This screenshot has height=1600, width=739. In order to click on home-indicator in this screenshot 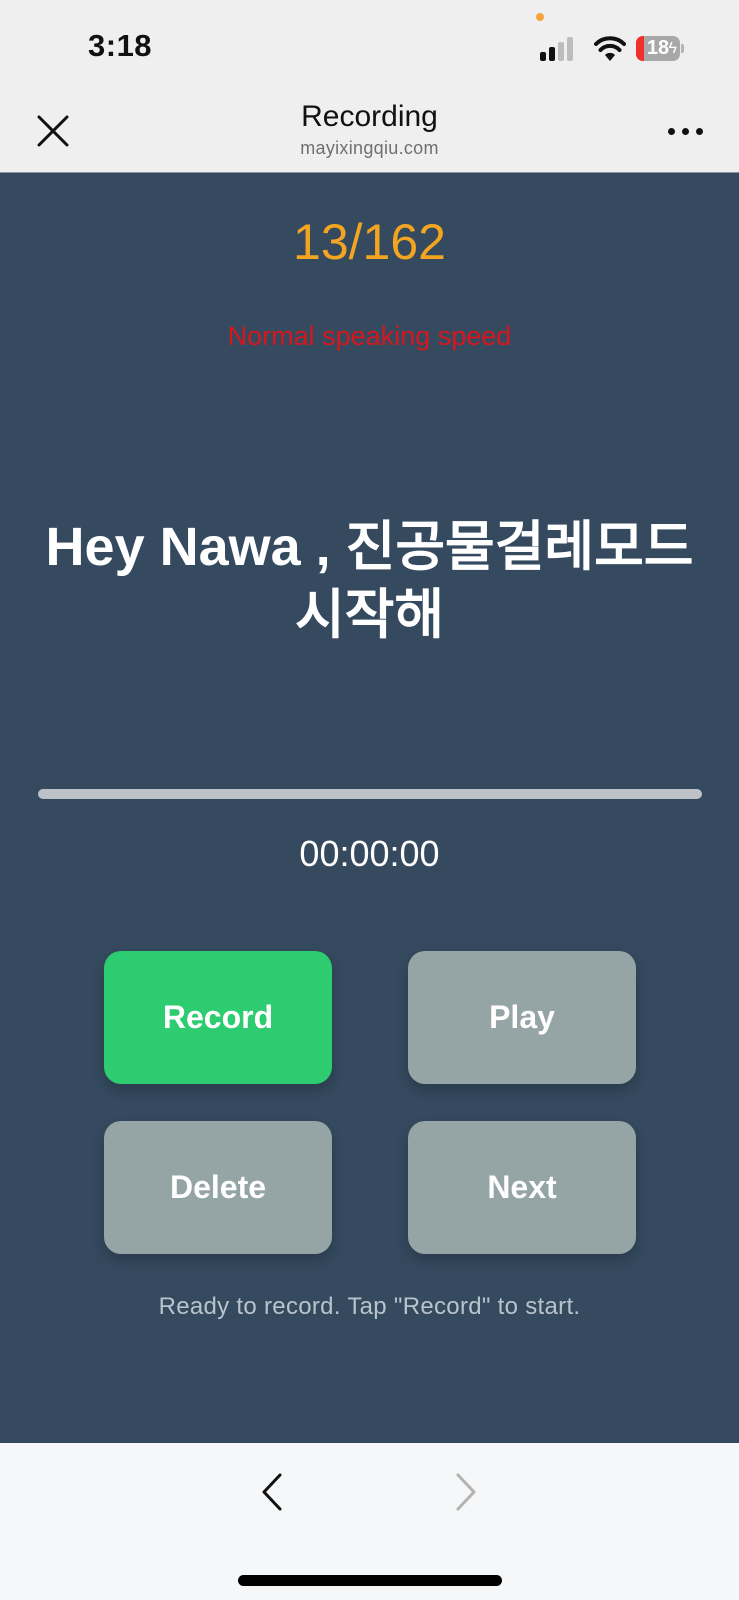, I will do `click(370, 1580)`.